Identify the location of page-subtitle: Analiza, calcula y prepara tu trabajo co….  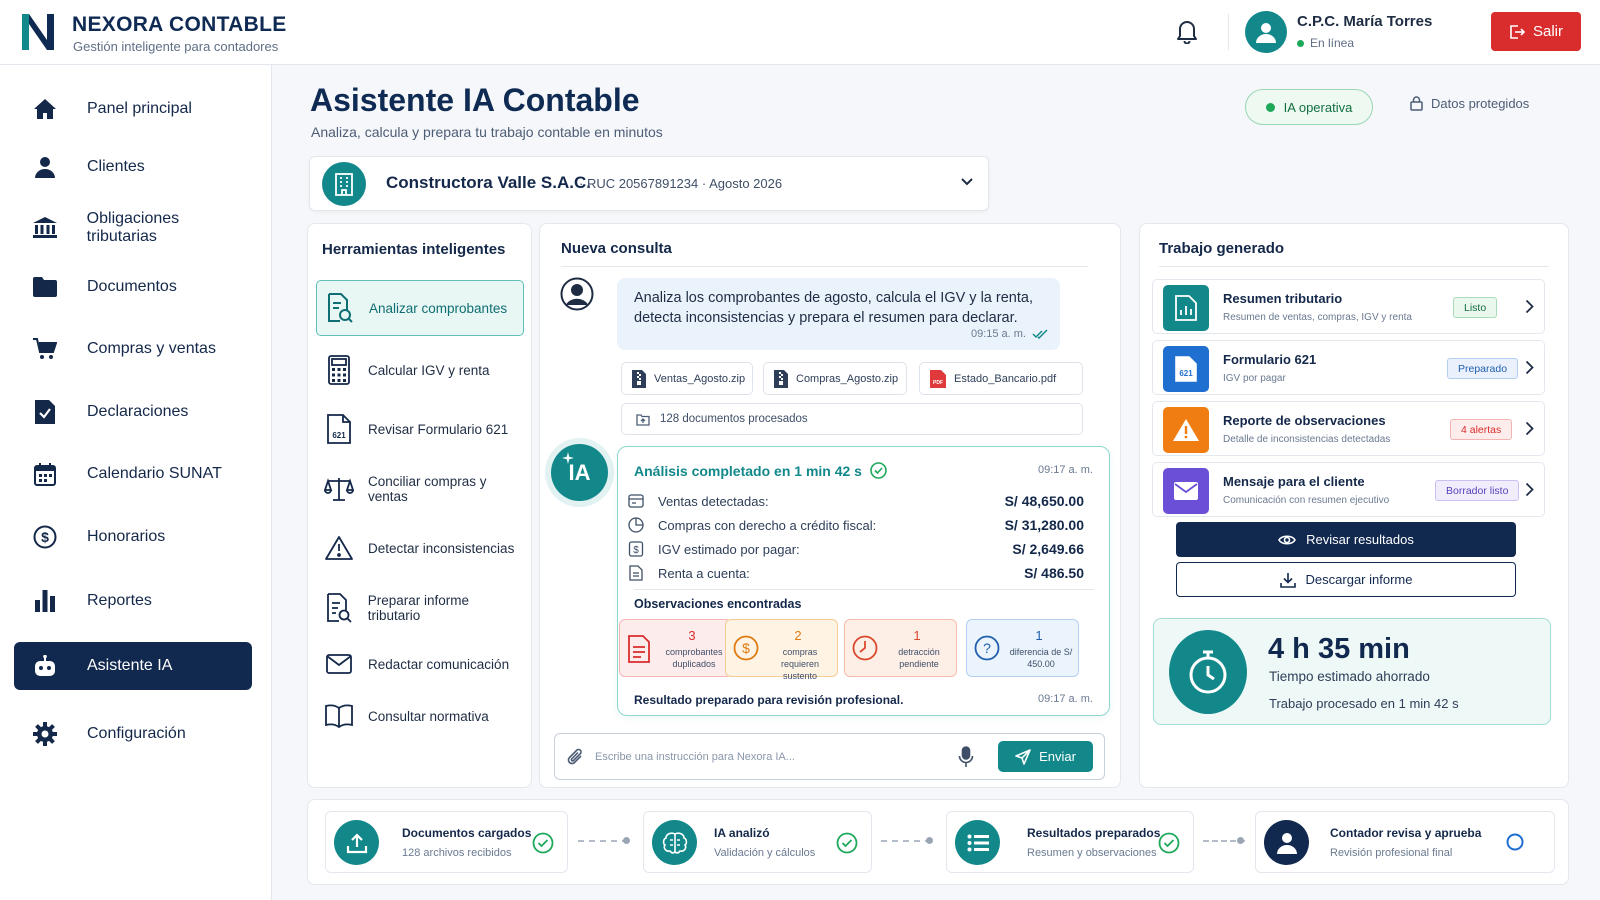
(487, 132).